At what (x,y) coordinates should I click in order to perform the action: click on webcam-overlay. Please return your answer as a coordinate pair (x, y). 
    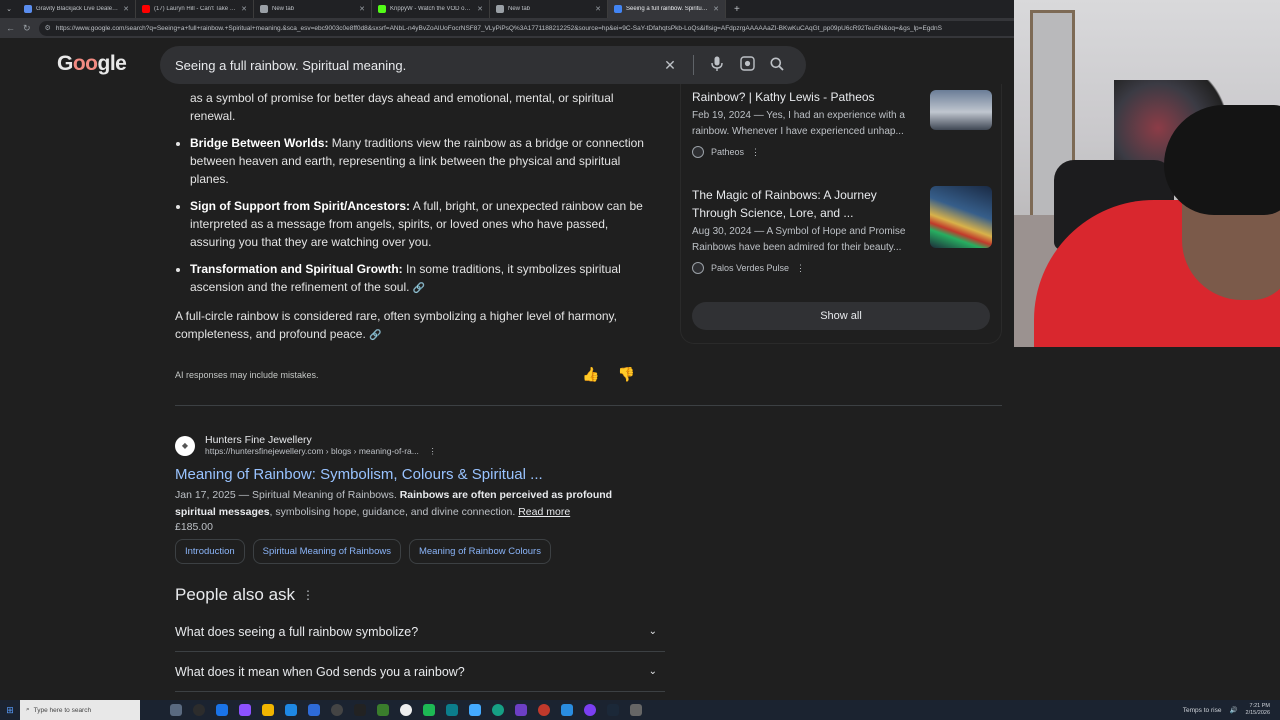
    Looking at the image, I should click on (1147, 173).